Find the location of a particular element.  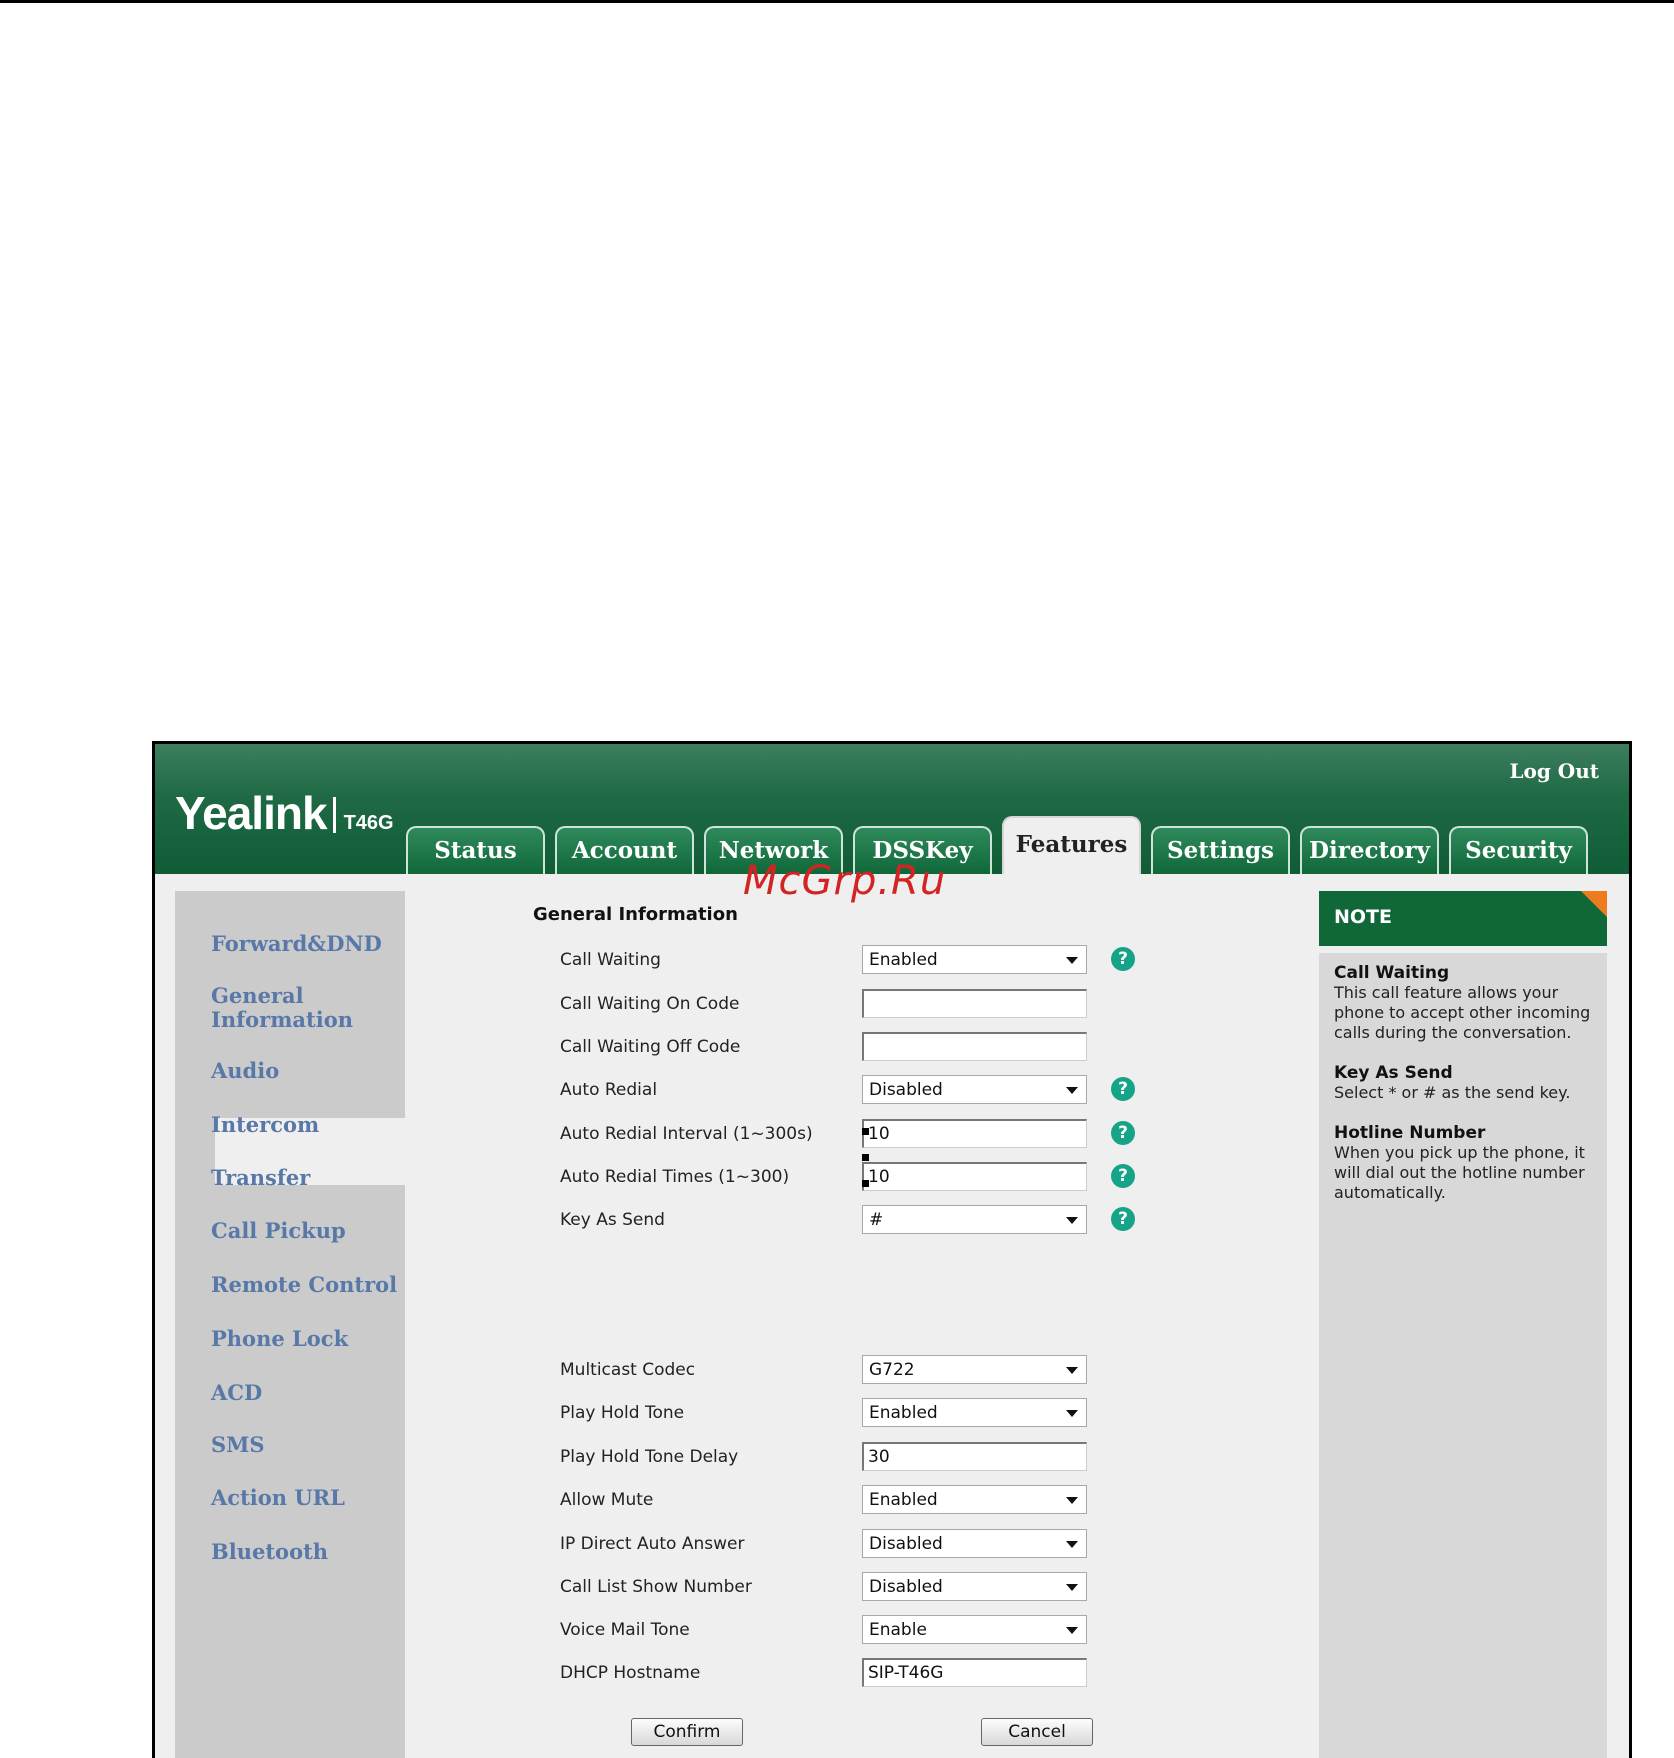

sidebar-item-transfer: Transfer is located at coordinates (260, 1177).